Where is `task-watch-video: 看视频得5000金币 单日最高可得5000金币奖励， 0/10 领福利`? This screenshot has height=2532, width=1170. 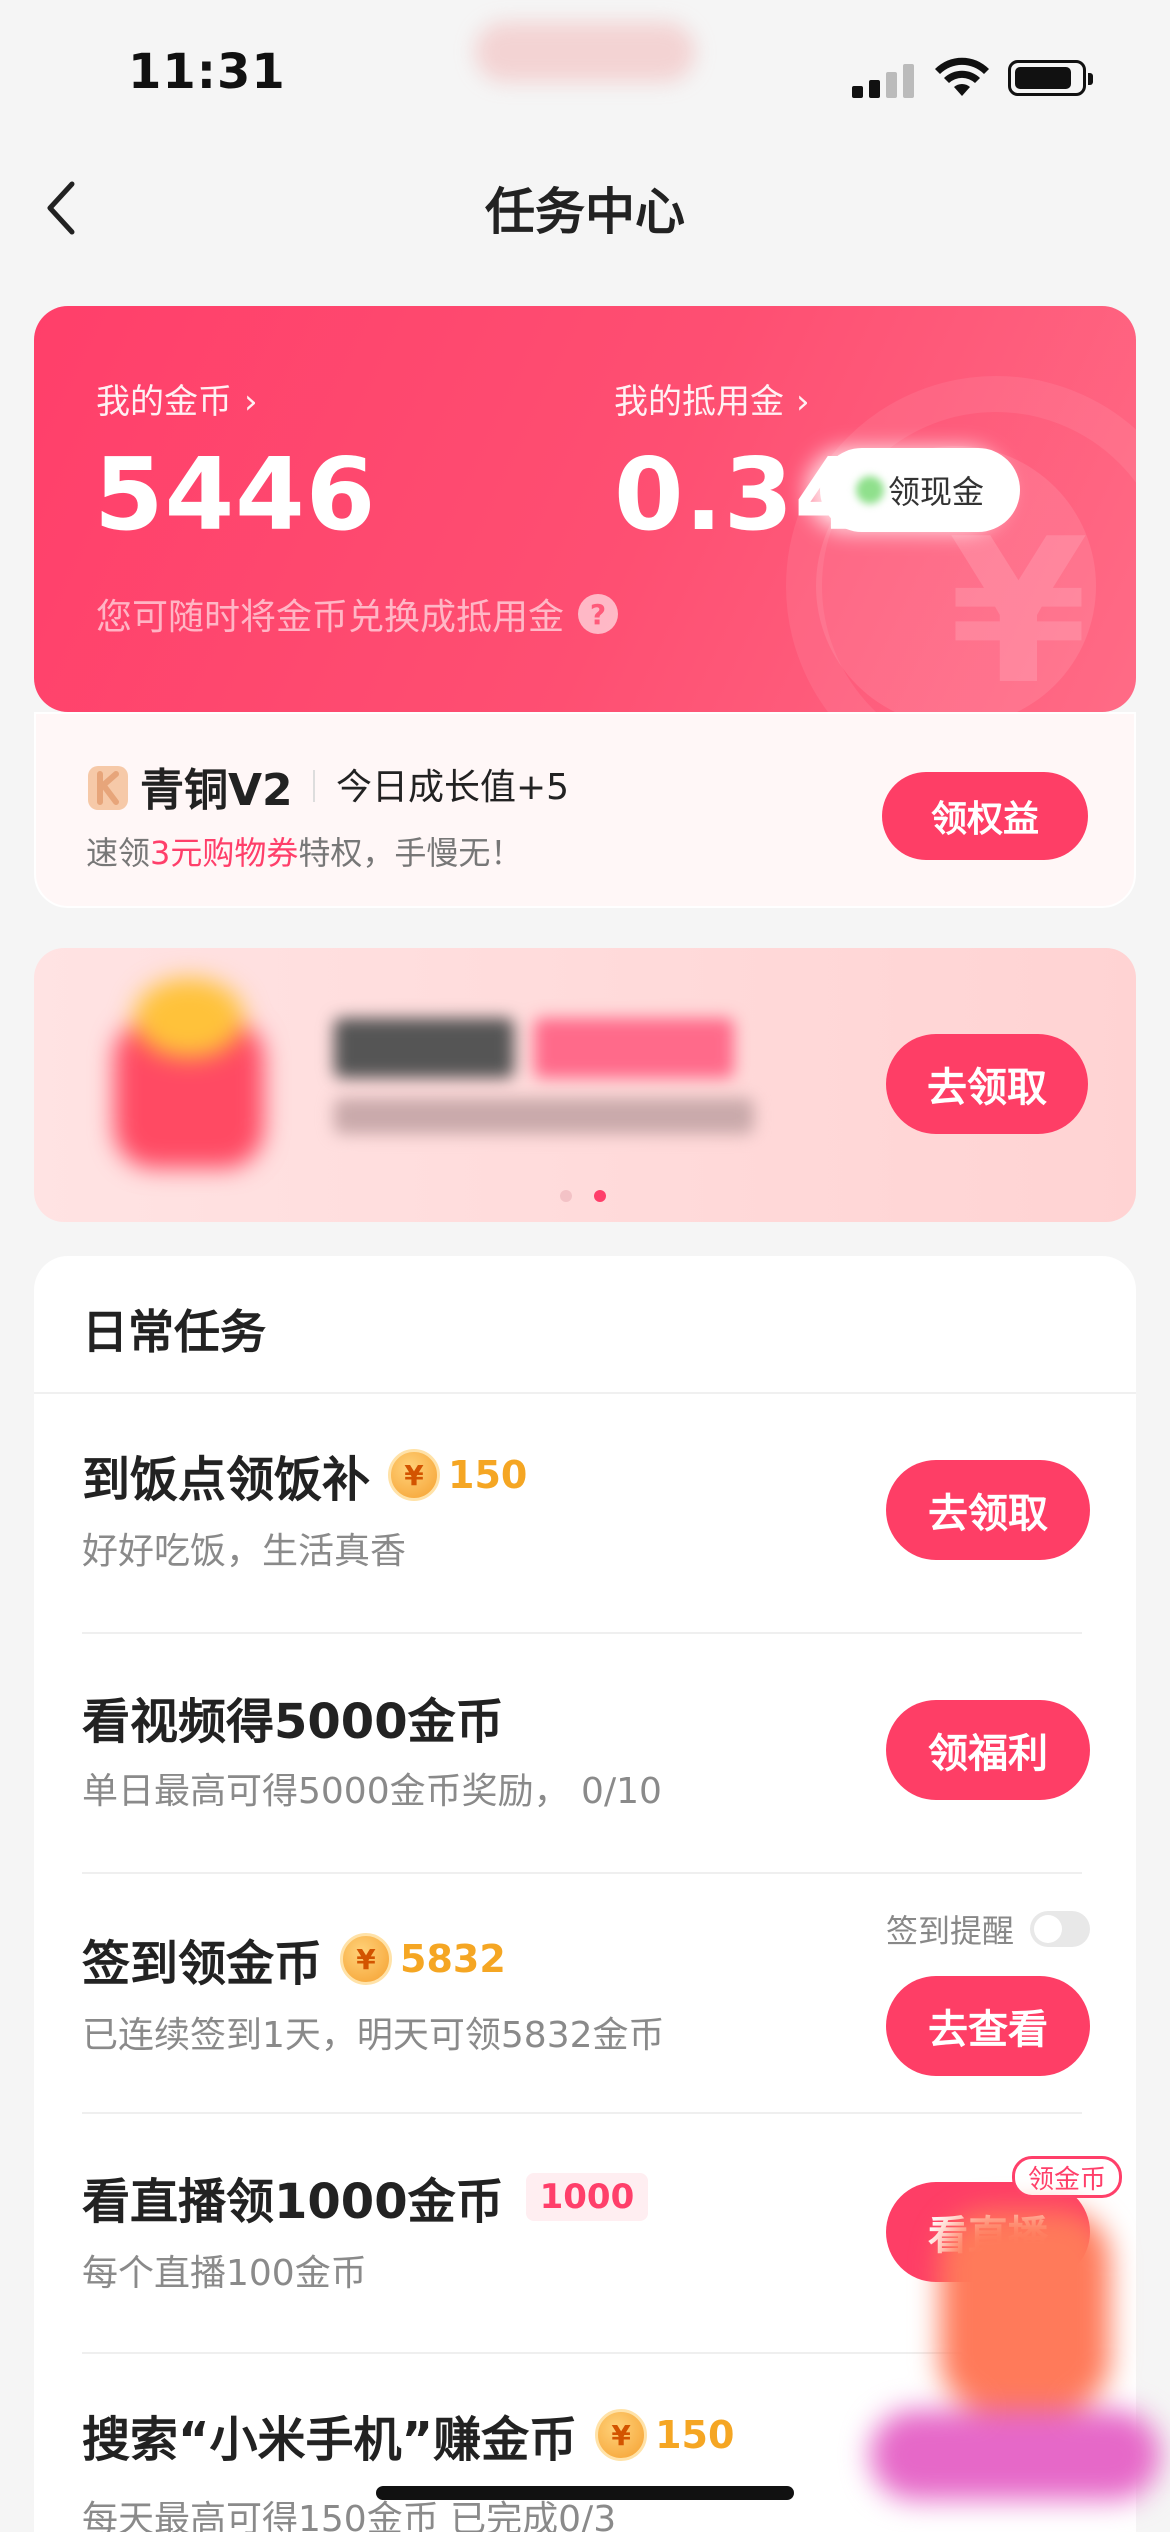 task-watch-video: 看视频得5000金币 单日最高可得5000金币奖励， 0/10 领福利 is located at coordinates (585, 1754).